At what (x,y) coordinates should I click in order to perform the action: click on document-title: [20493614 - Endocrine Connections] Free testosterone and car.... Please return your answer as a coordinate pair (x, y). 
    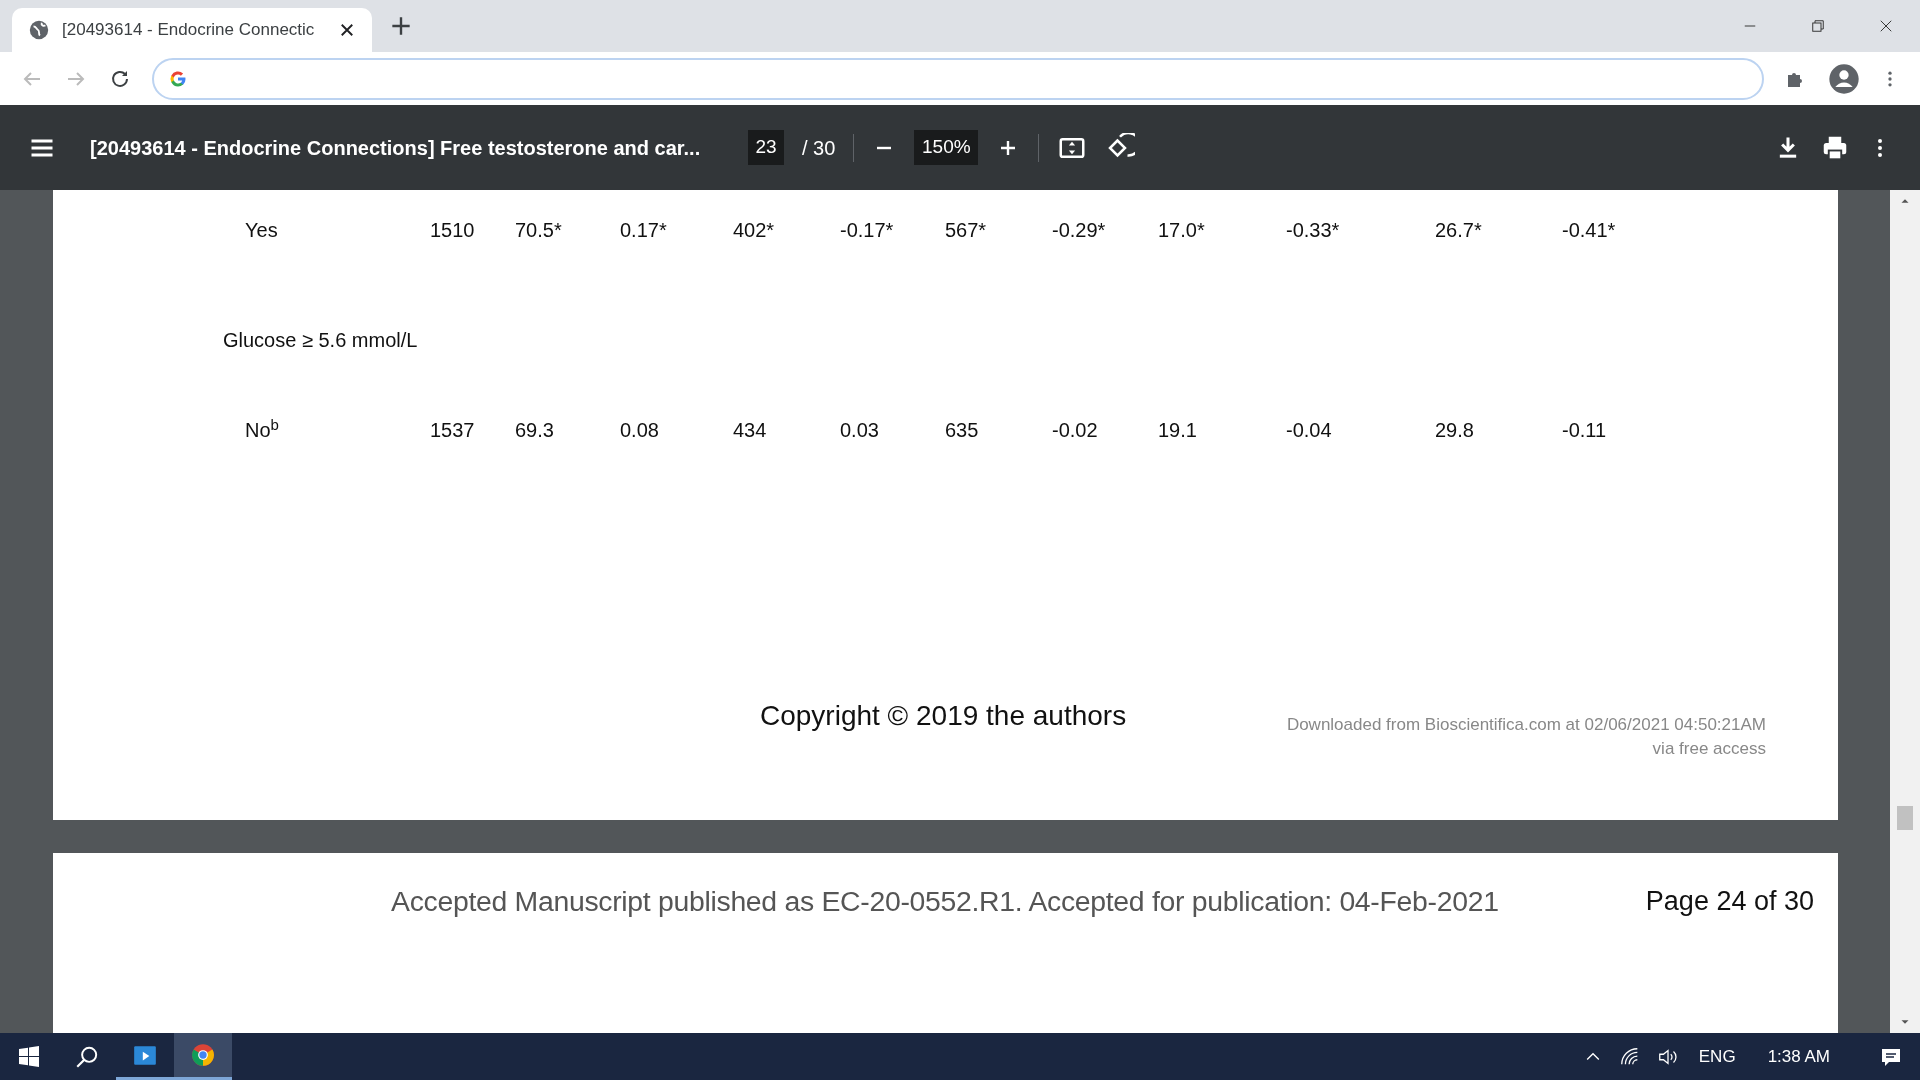
    Looking at the image, I should click on (396, 148).